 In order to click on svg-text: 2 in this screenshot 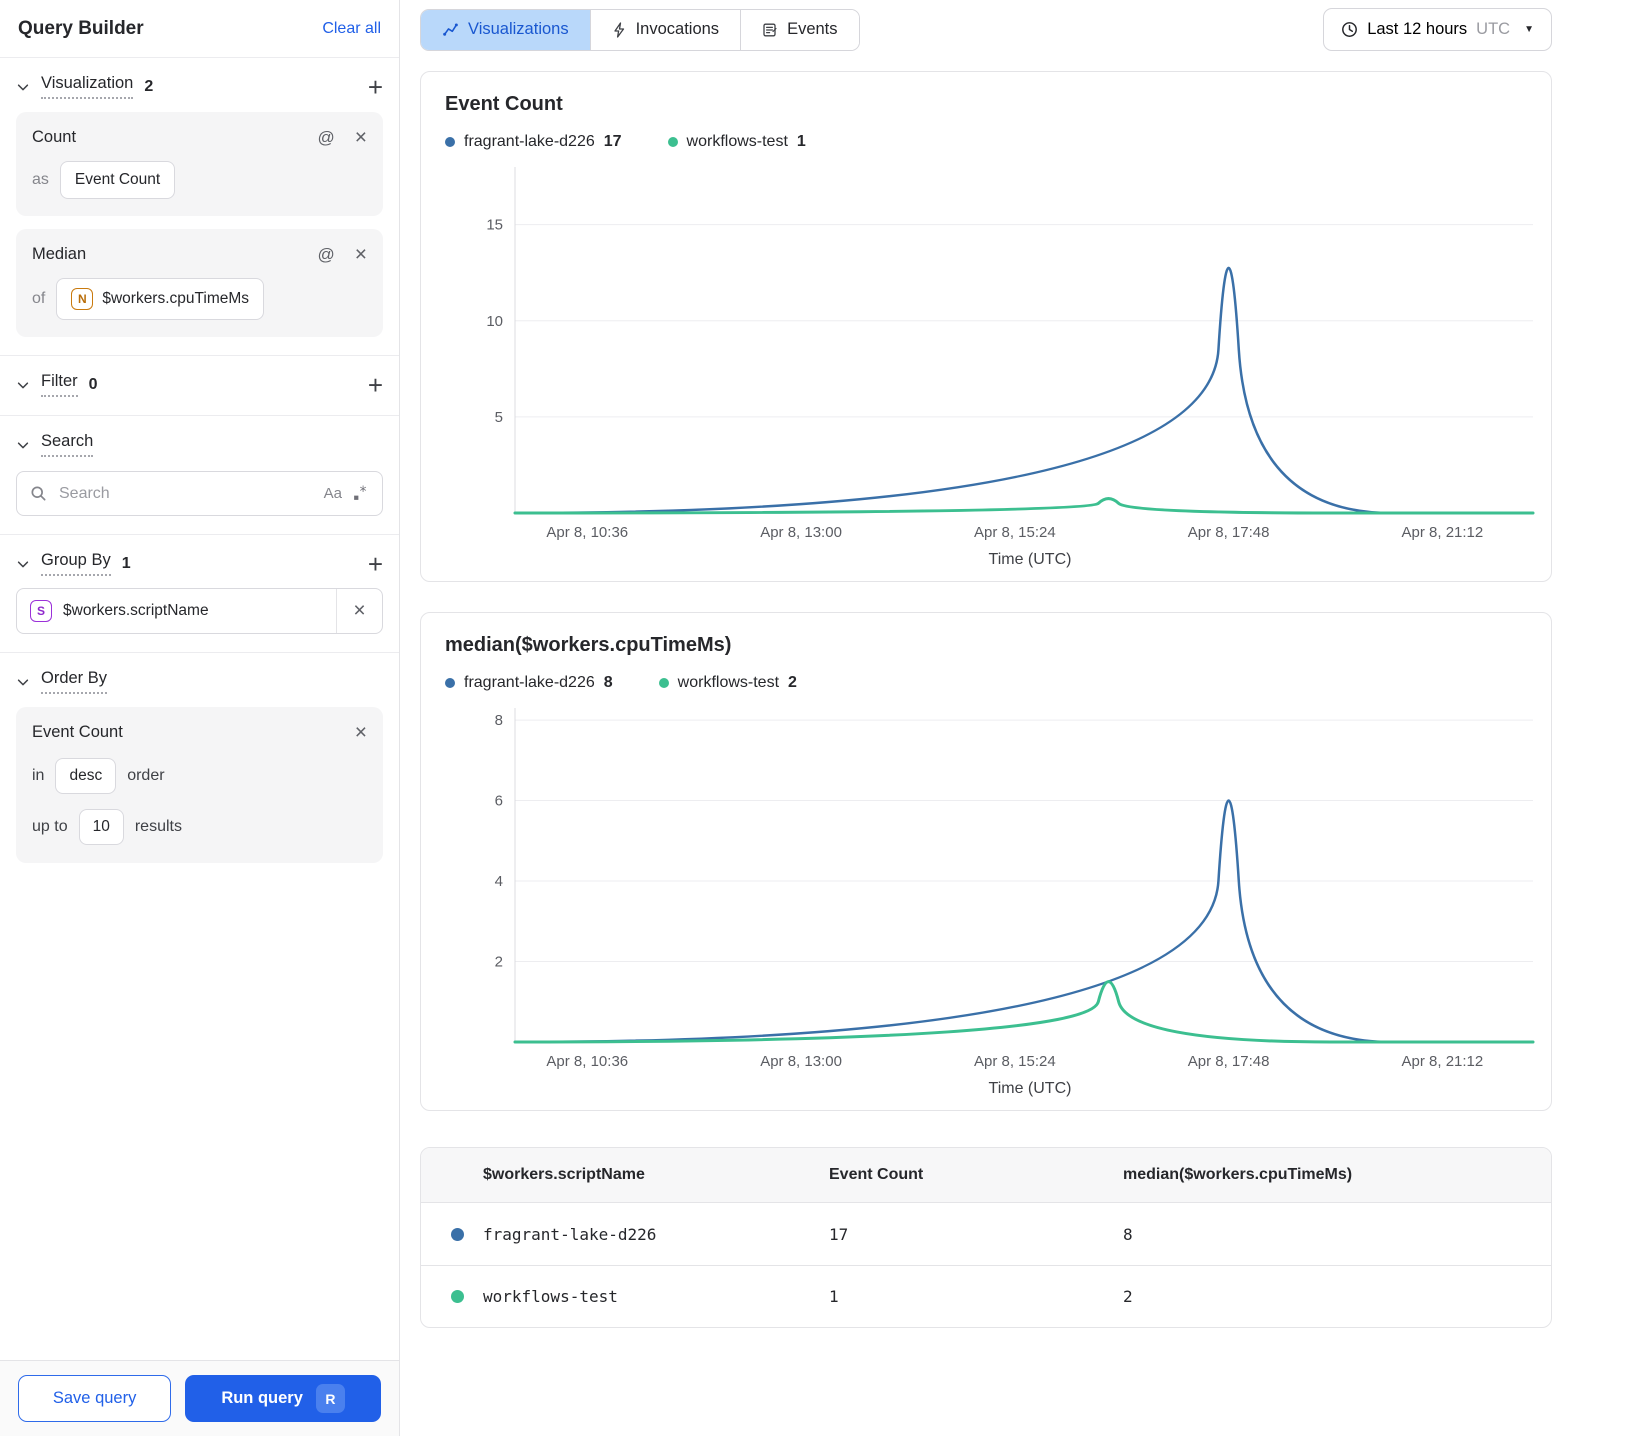, I will do `click(499, 962)`.